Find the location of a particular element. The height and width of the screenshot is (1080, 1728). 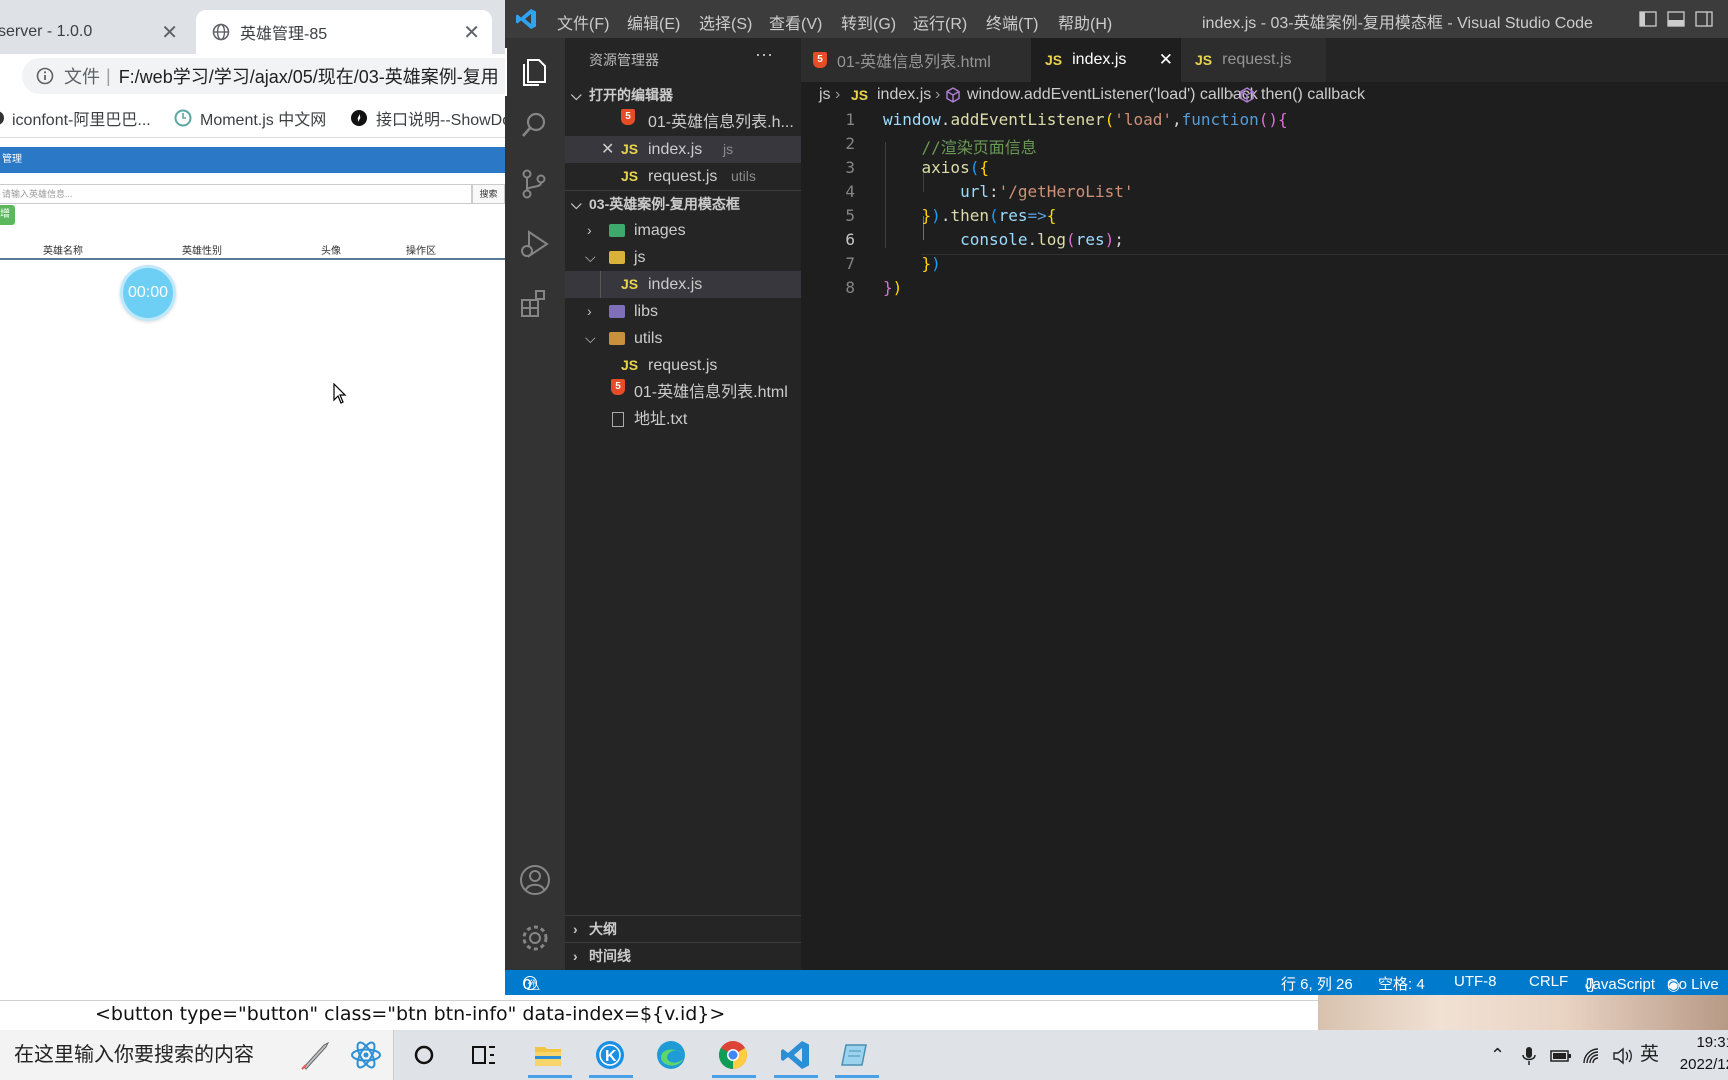

tree-folder-libs: › libs is located at coordinates (683, 311).